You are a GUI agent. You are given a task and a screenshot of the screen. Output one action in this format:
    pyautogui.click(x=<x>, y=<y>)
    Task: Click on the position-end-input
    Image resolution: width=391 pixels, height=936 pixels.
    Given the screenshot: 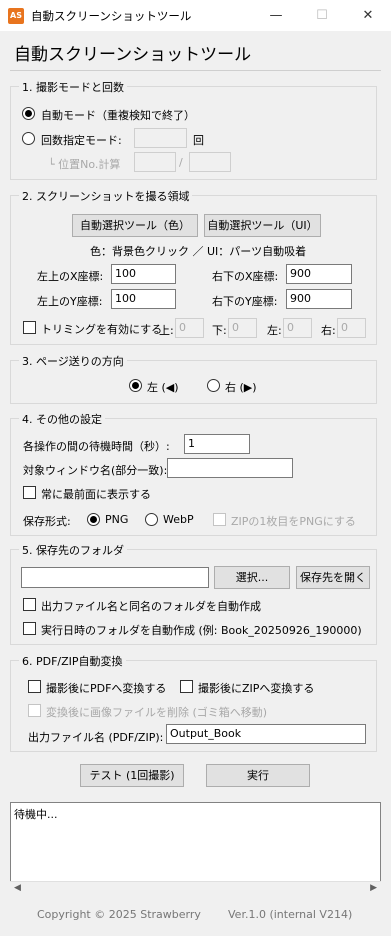 What is the action you would take?
    pyautogui.click(x=210, y=162)
    